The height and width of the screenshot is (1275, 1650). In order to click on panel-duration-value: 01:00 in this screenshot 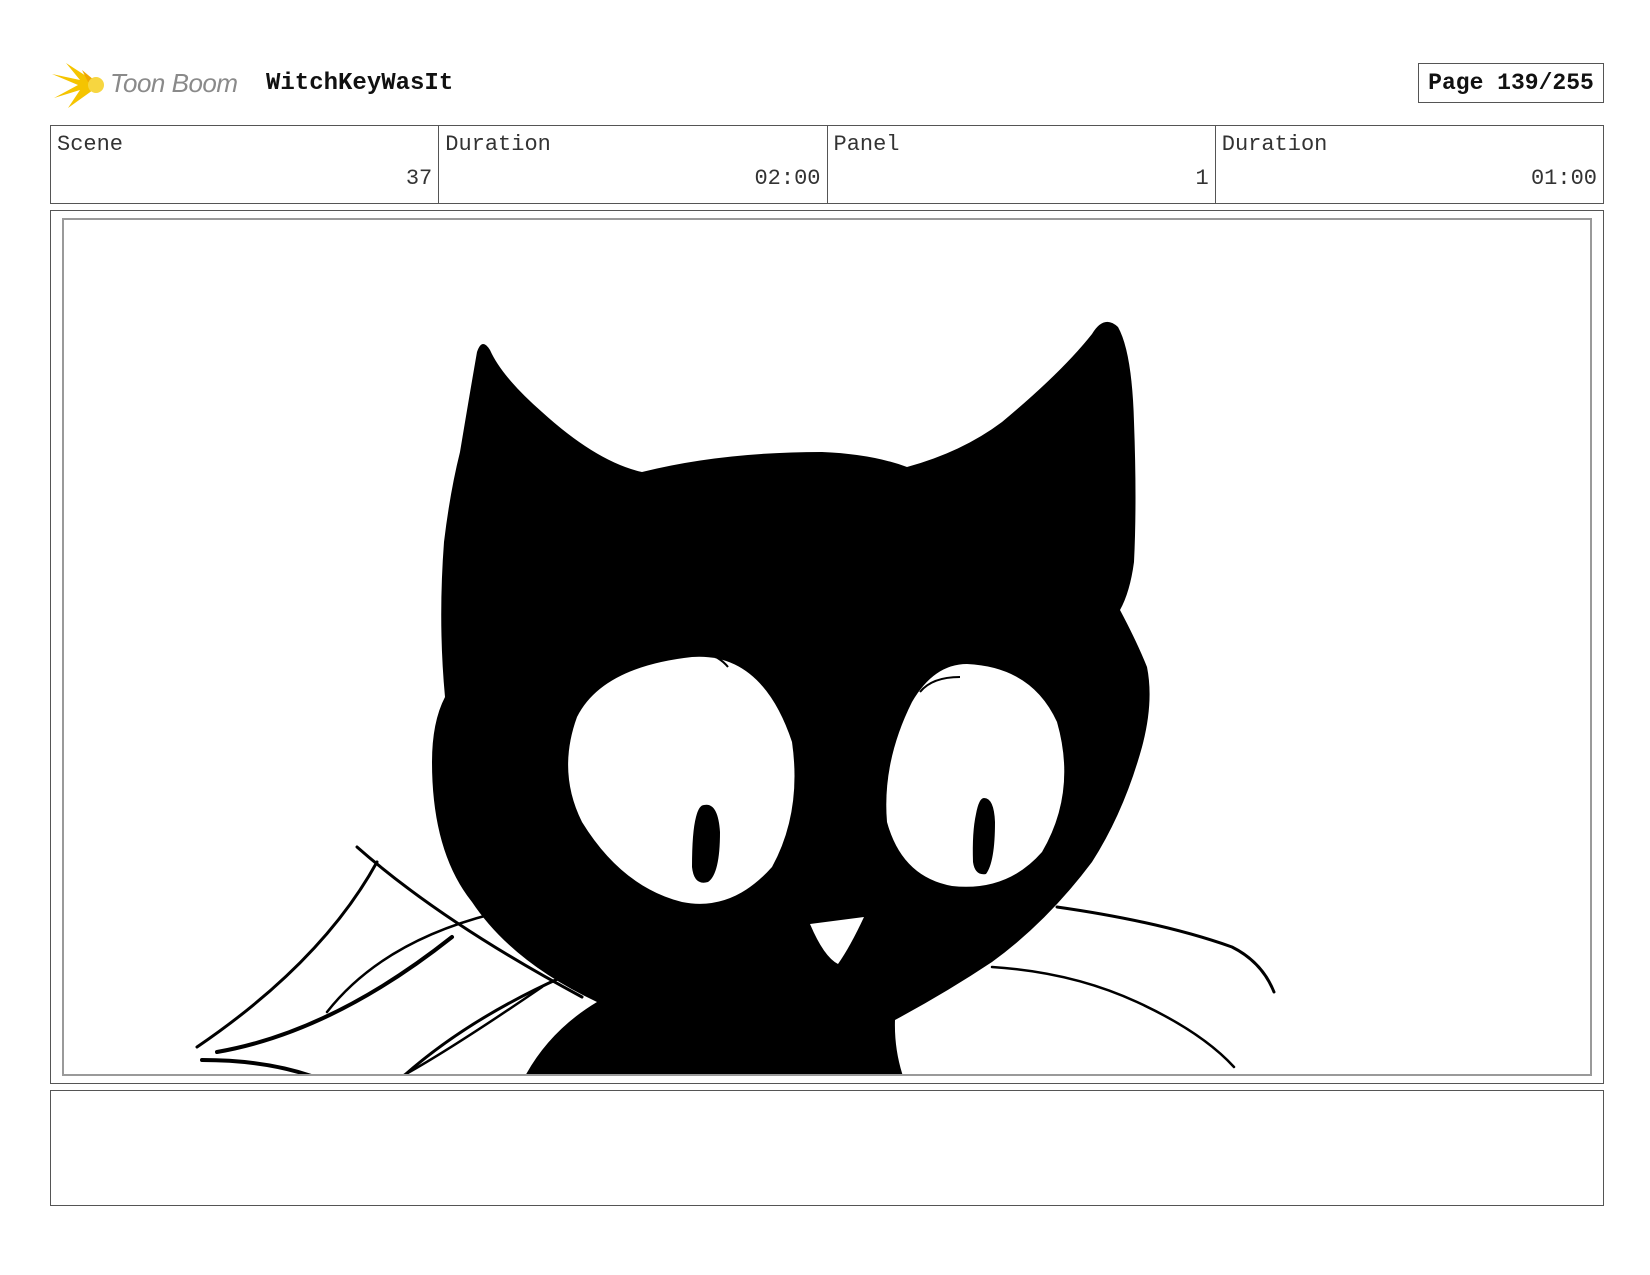, I will do `click(1563, 178)`.